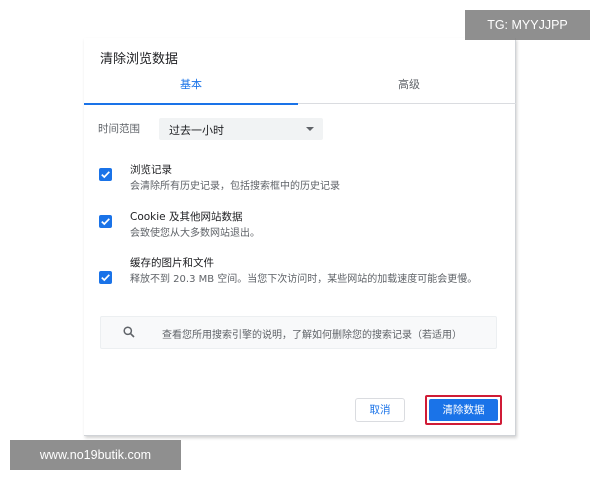 The width and height of the screenshot is (600, 480). What do you see at coordinates (119, 129) in the screenshot?
I see `time-range-label: 时间范围` at bounding box center [119, 129].